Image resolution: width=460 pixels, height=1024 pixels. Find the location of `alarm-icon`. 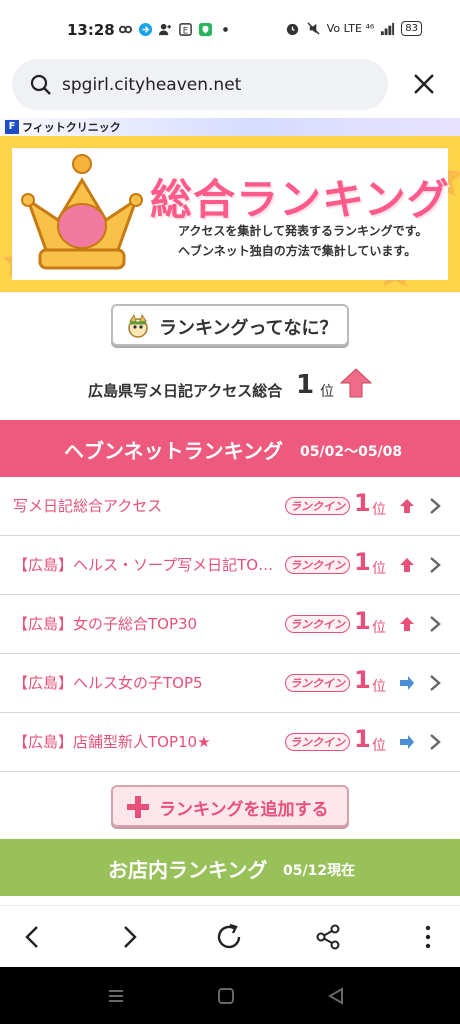

alarm-icon is located at coordinates (292, 29).